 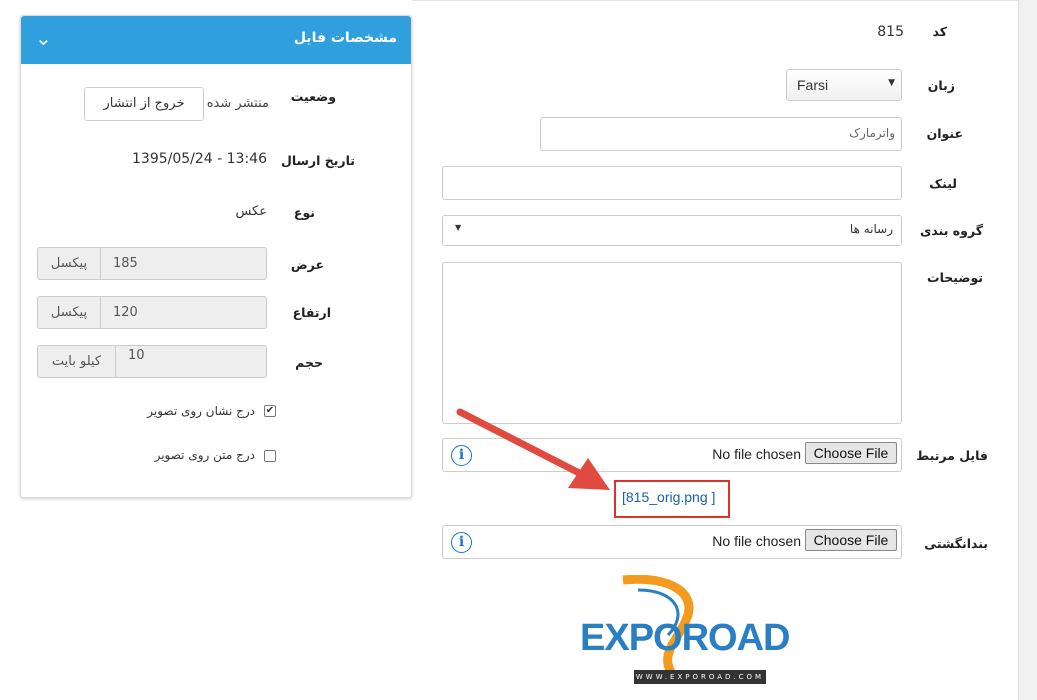 What do you see at coordinates (152, 312) in the screenshot?
I see `height-field: پیکسل 120` at bounding box center [152, 312].